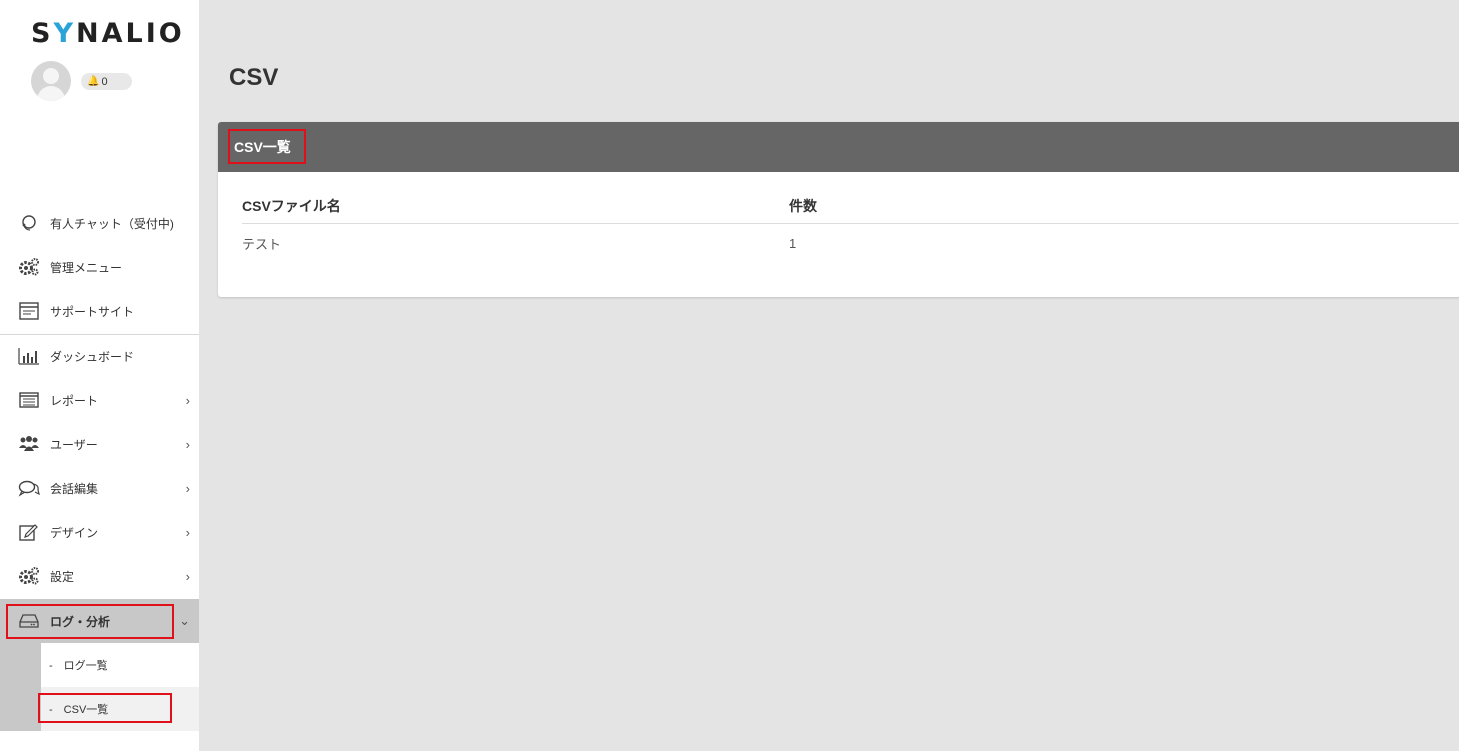  What do you see at coordinates (92, 356) in the screenshot?
I see `sidebar-item-label: ダッシュボード` at bounding box center [92, 356].